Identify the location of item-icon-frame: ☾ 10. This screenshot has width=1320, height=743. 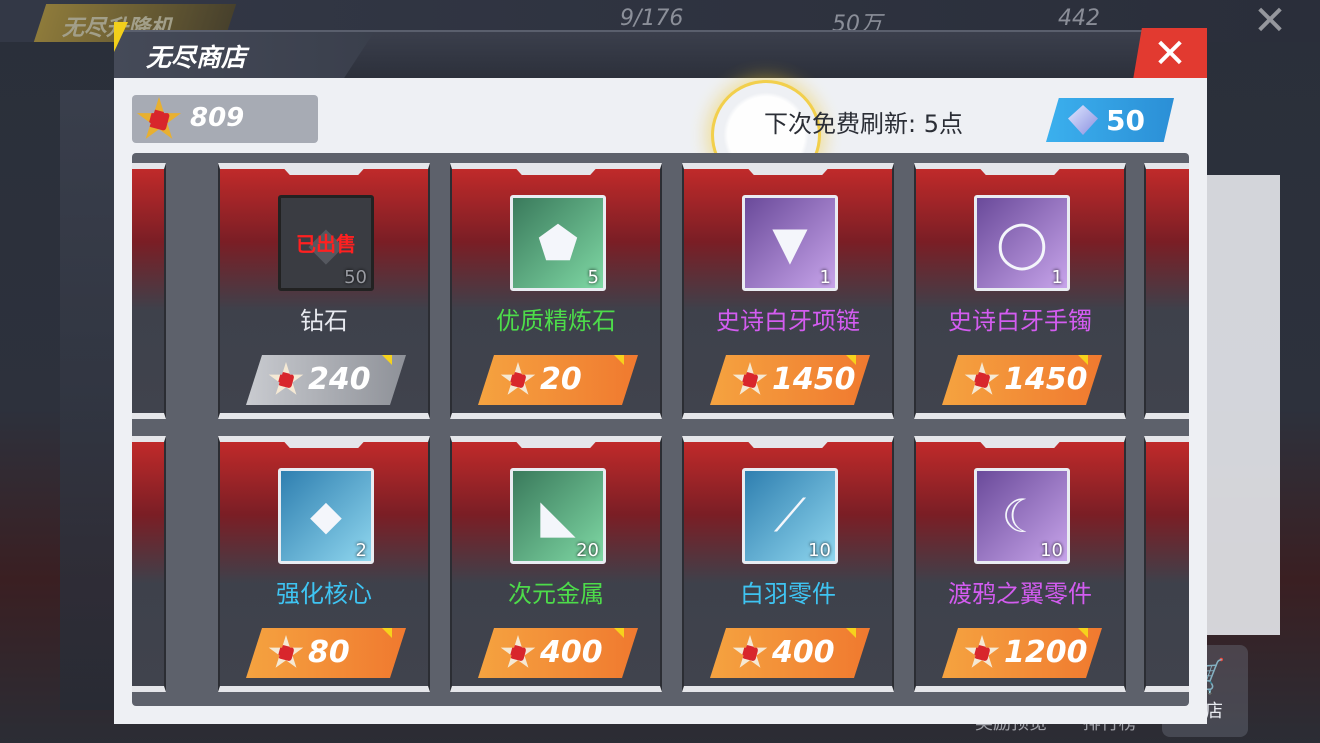
(1022, 516).